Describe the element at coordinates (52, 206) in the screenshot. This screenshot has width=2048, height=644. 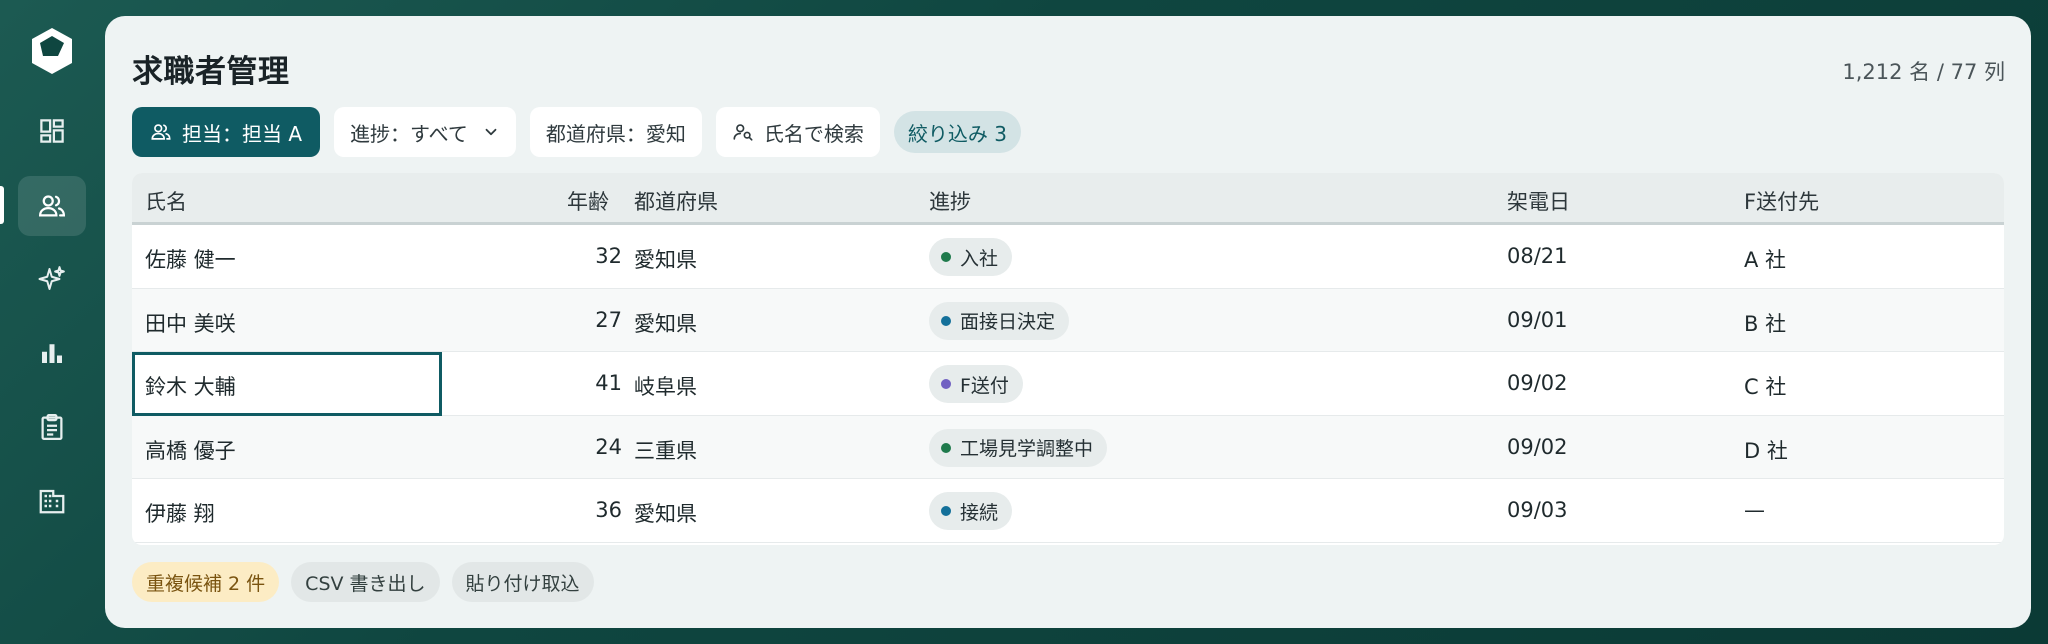
I see `nav-candidates-icon` at that location.